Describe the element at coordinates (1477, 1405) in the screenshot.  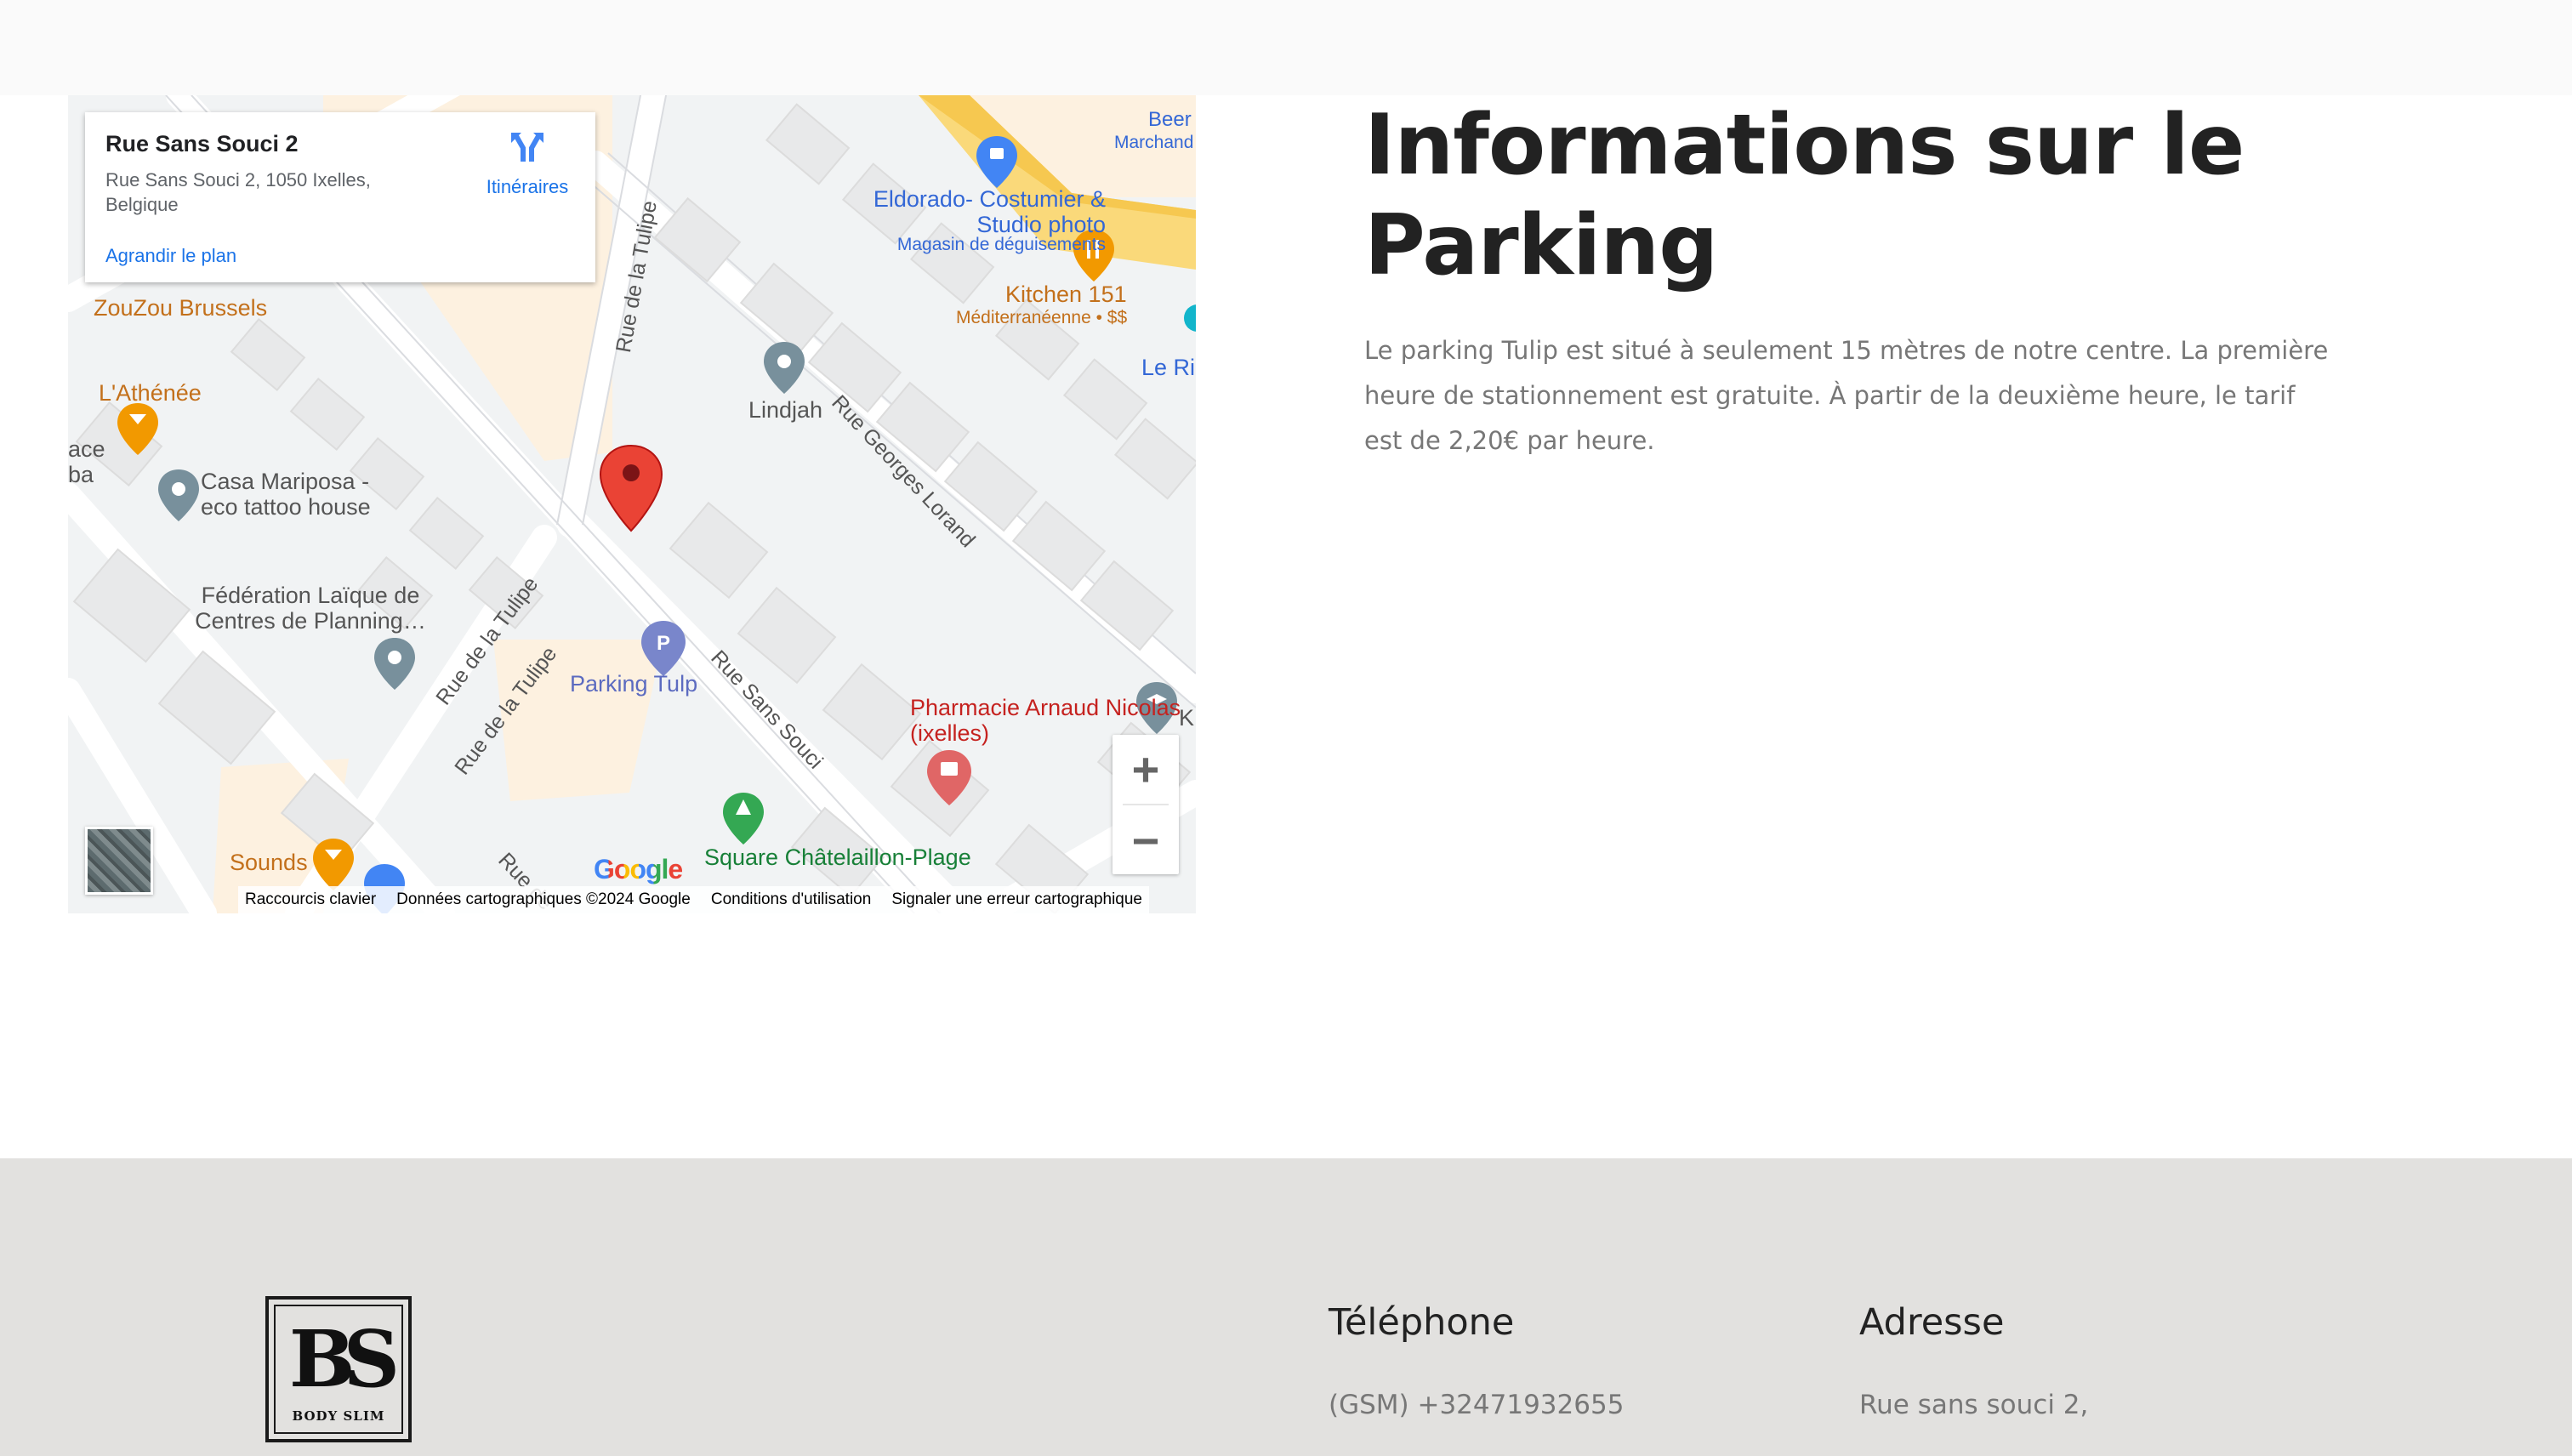
I see `phone-value: (GSM) +32471932655` at that location.